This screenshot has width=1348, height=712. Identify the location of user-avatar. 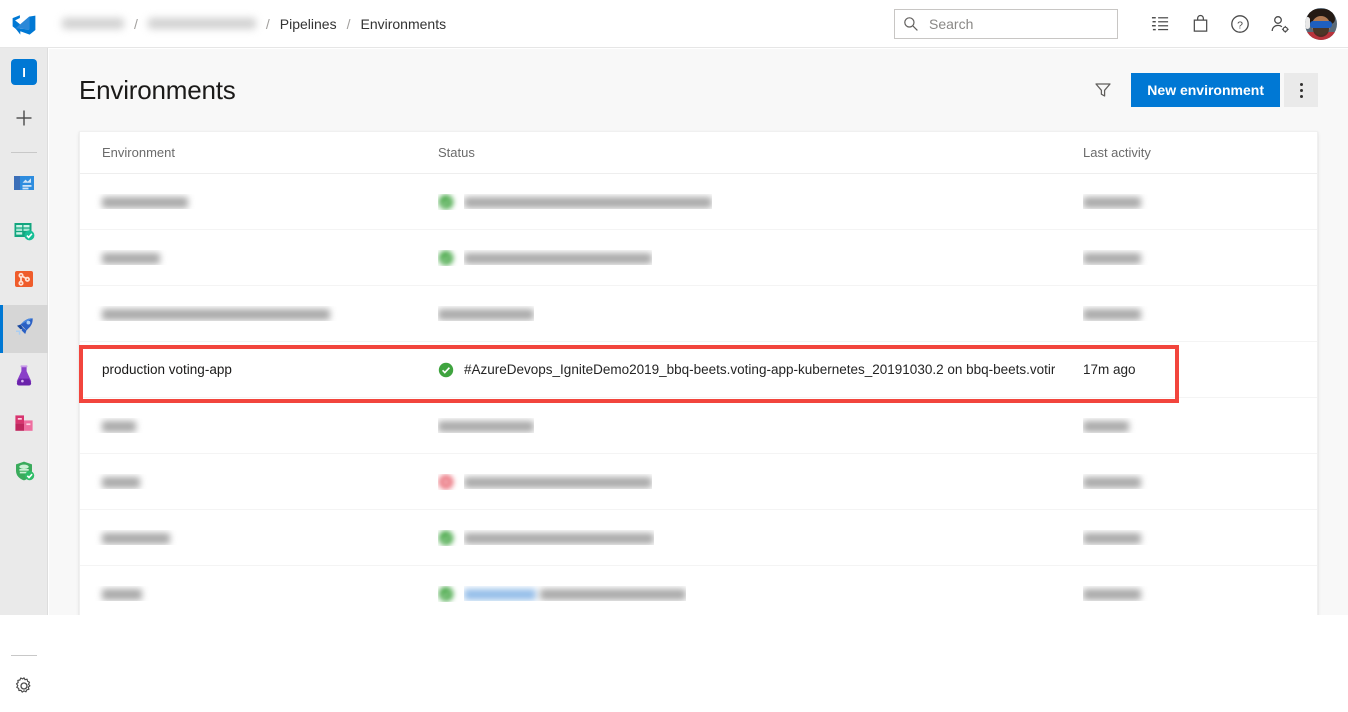
(1321, 24).